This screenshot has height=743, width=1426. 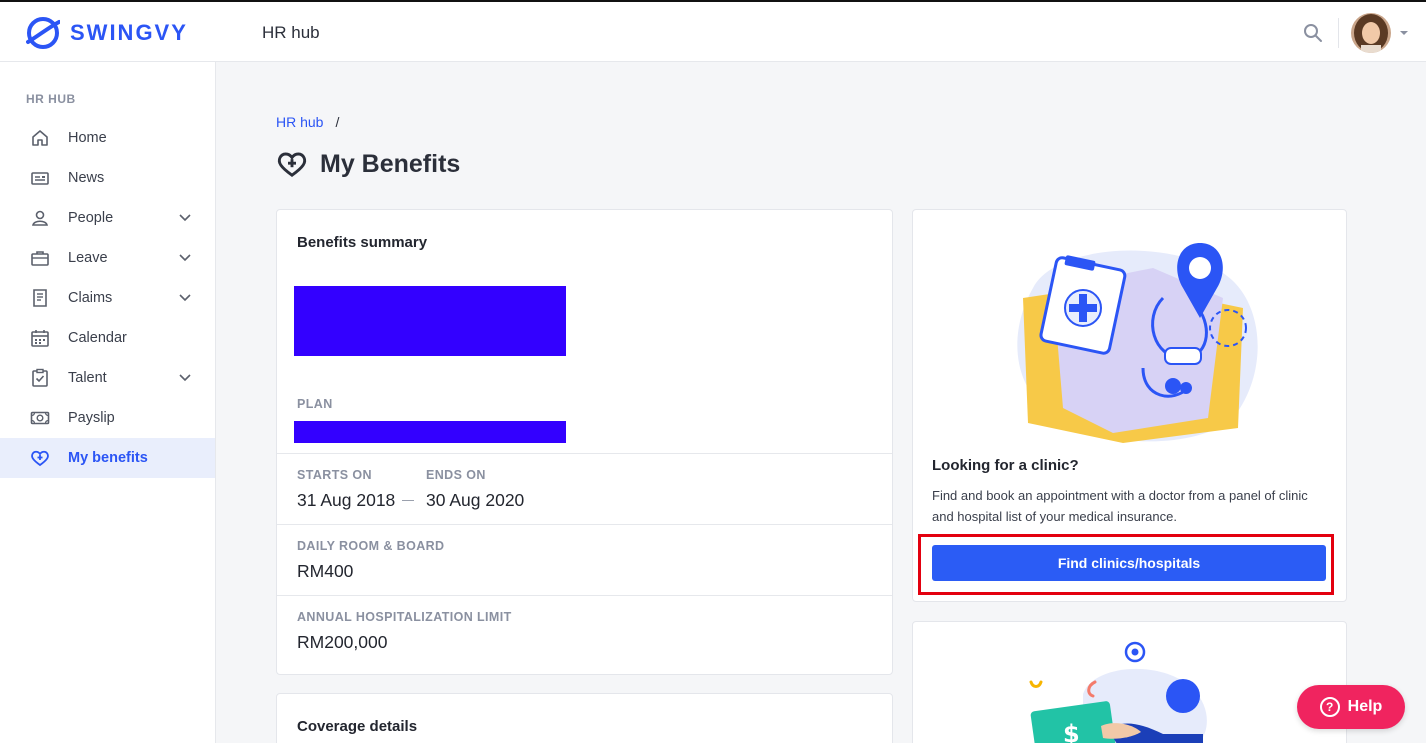 What do you see at coordinates (107, 138) in the screenshot?
I see `sidebar-item-home: Home` at bounding box center [107, 138].